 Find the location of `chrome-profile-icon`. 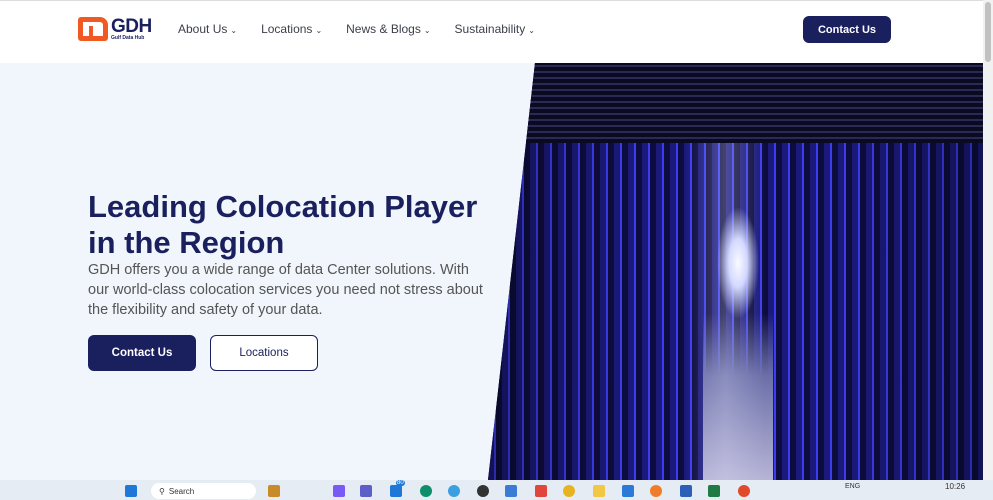

chrome-profile-icon is located at coordinates (744, 491).